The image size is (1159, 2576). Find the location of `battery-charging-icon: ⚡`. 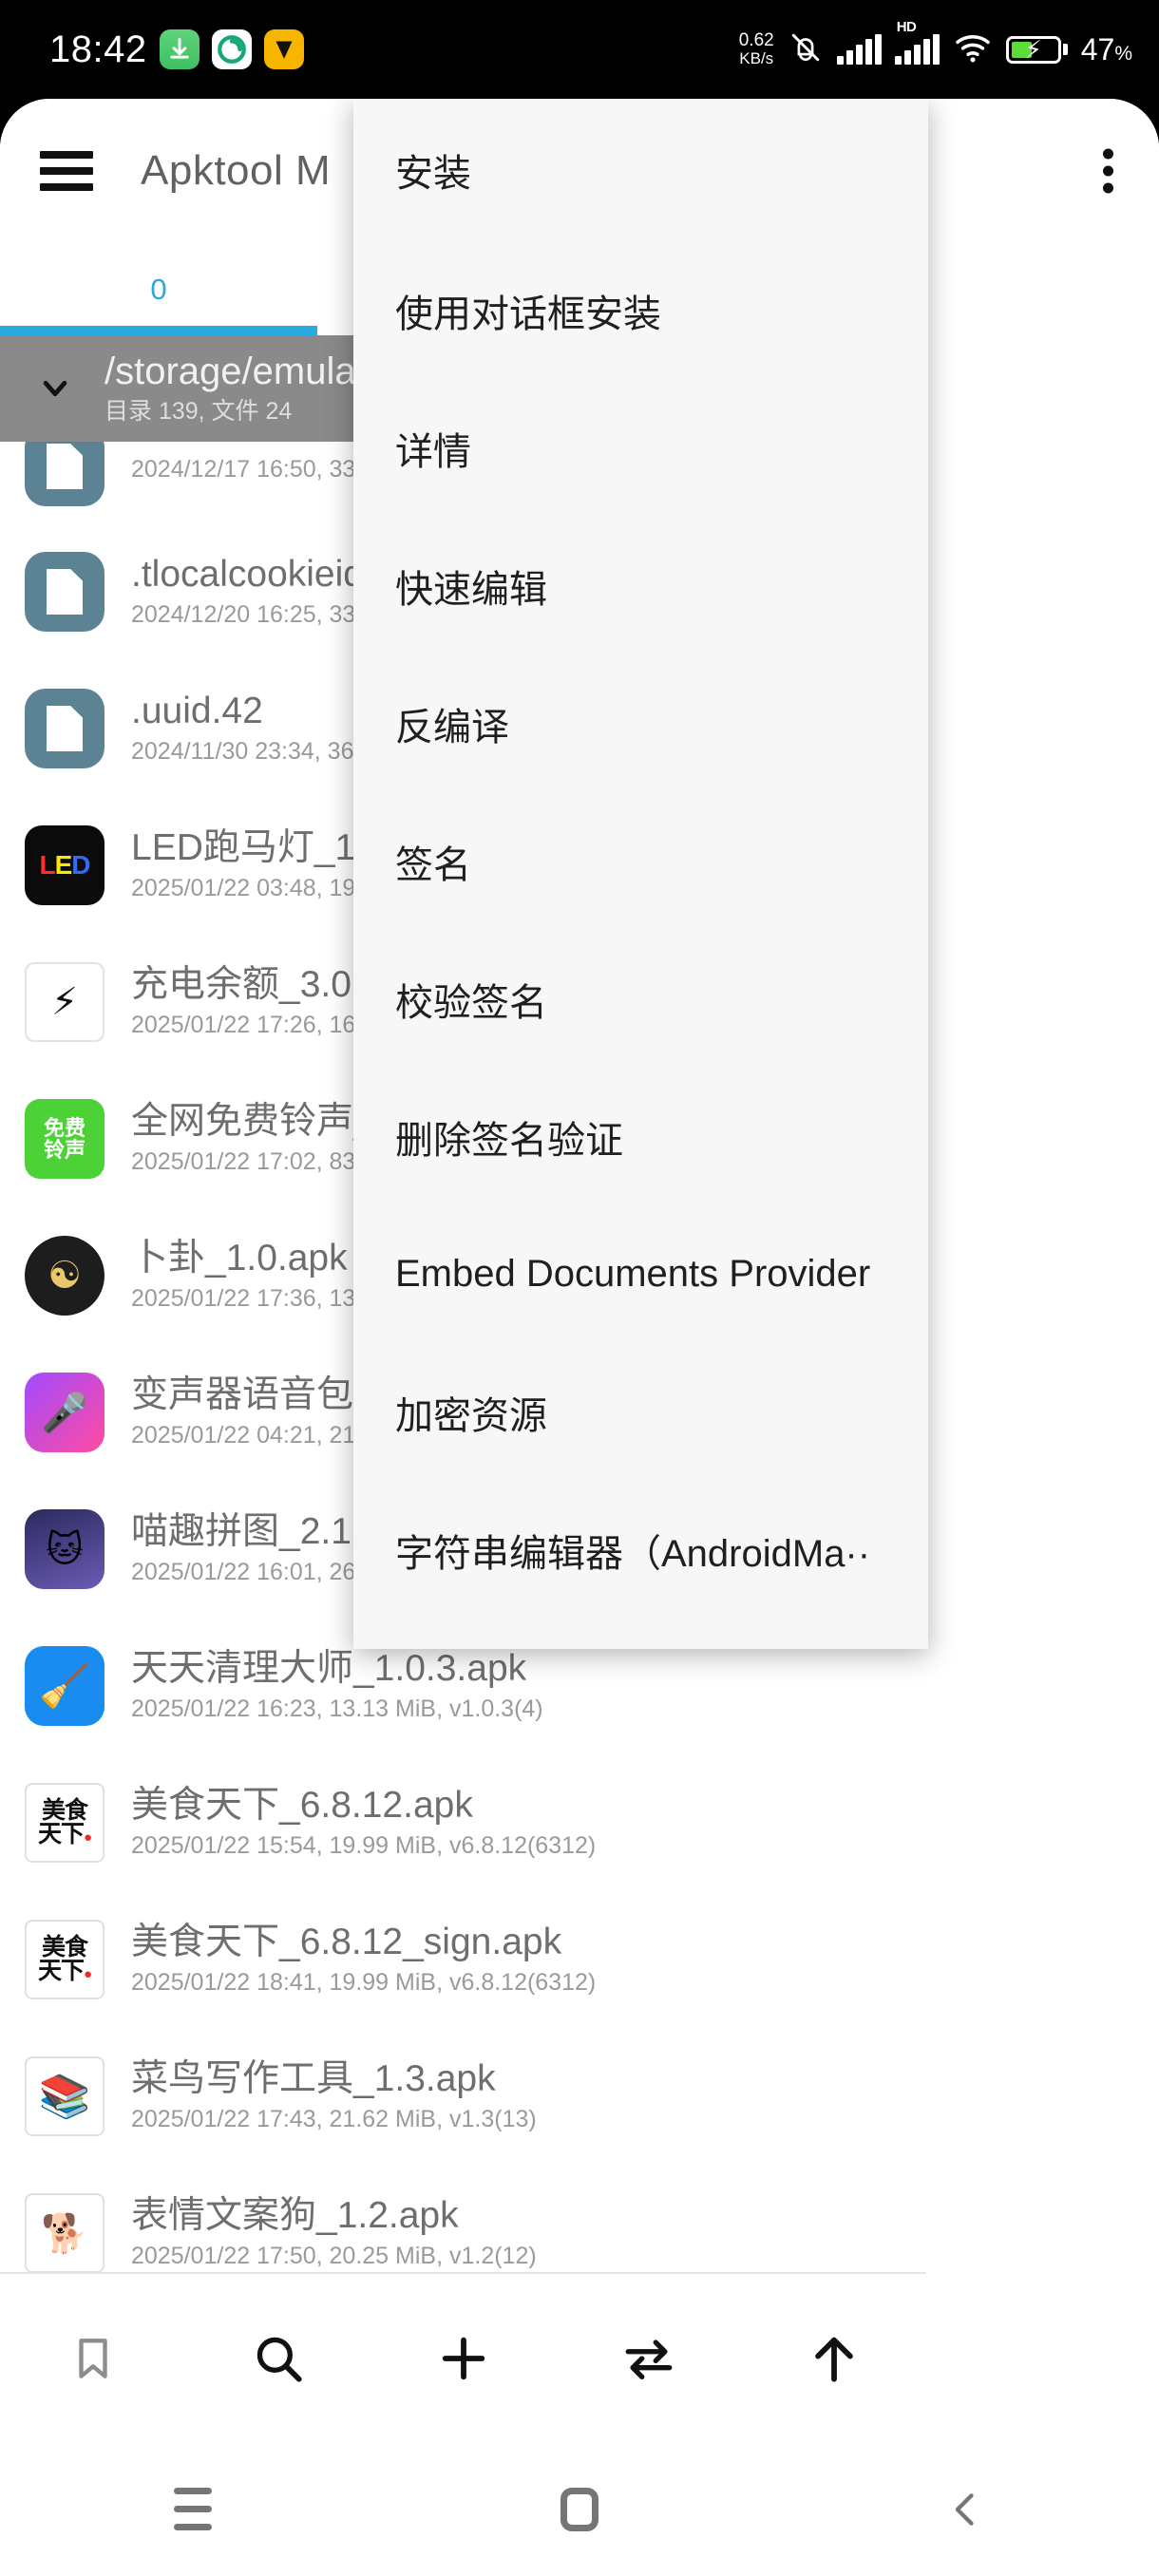

battery-charging-icon: ⚡ is located at coordinates (1036, 49).